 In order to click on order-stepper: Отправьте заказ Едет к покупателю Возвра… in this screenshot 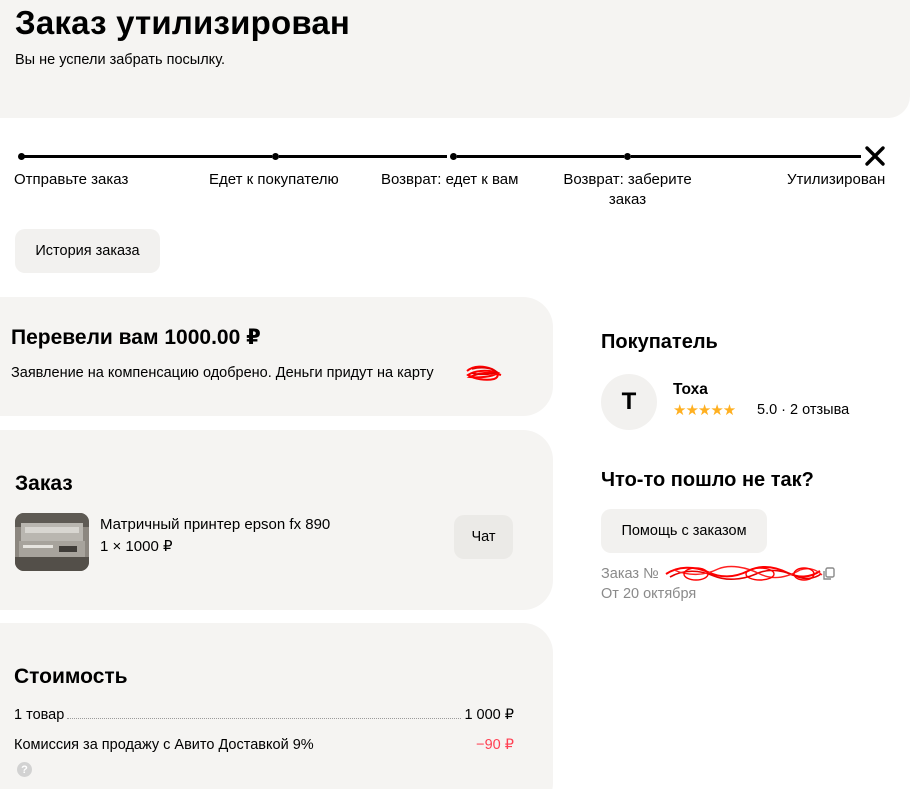, I will do `click(455, 175)`.